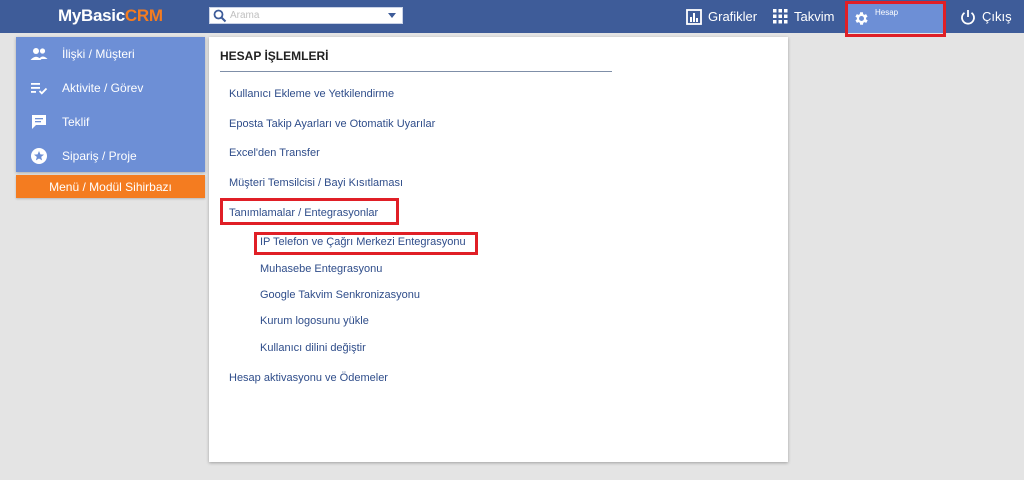 The image size is (1024, 480). I want to click on chevron-down-icon, so click(392, 15).